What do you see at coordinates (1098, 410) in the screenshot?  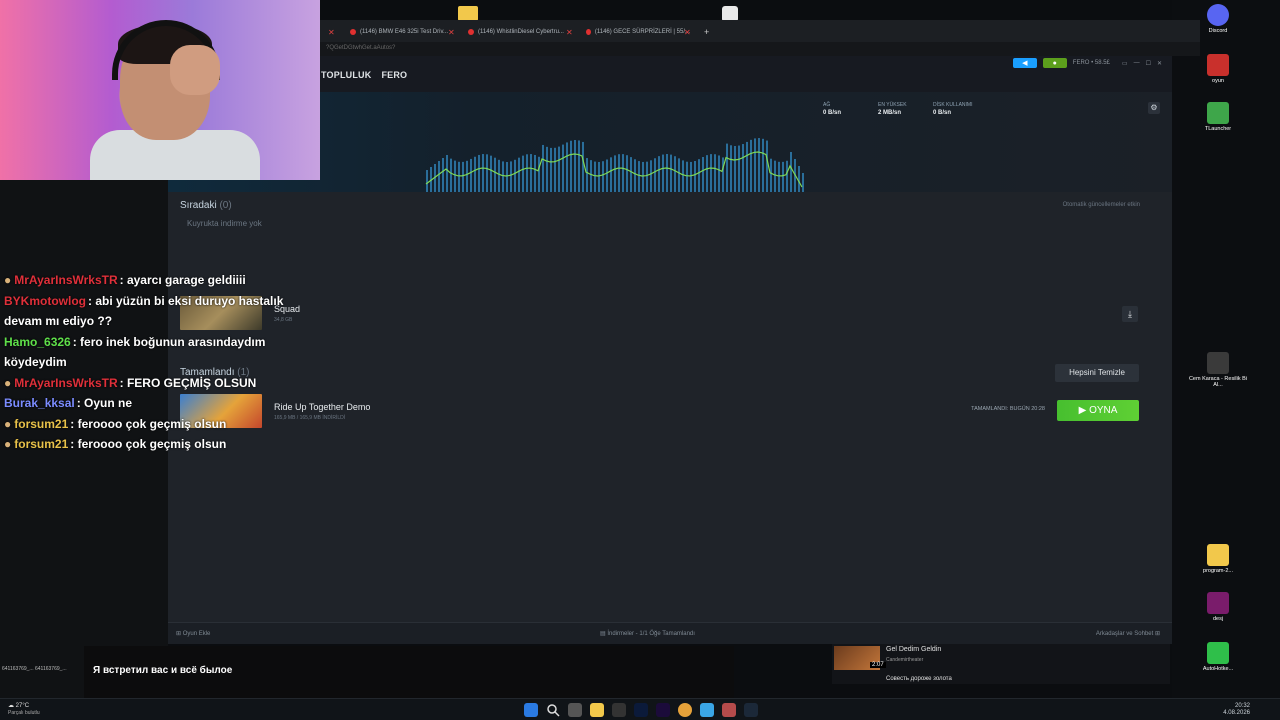 I see `play-button: ▶ OYNA` at bounding box center [1098, 410].